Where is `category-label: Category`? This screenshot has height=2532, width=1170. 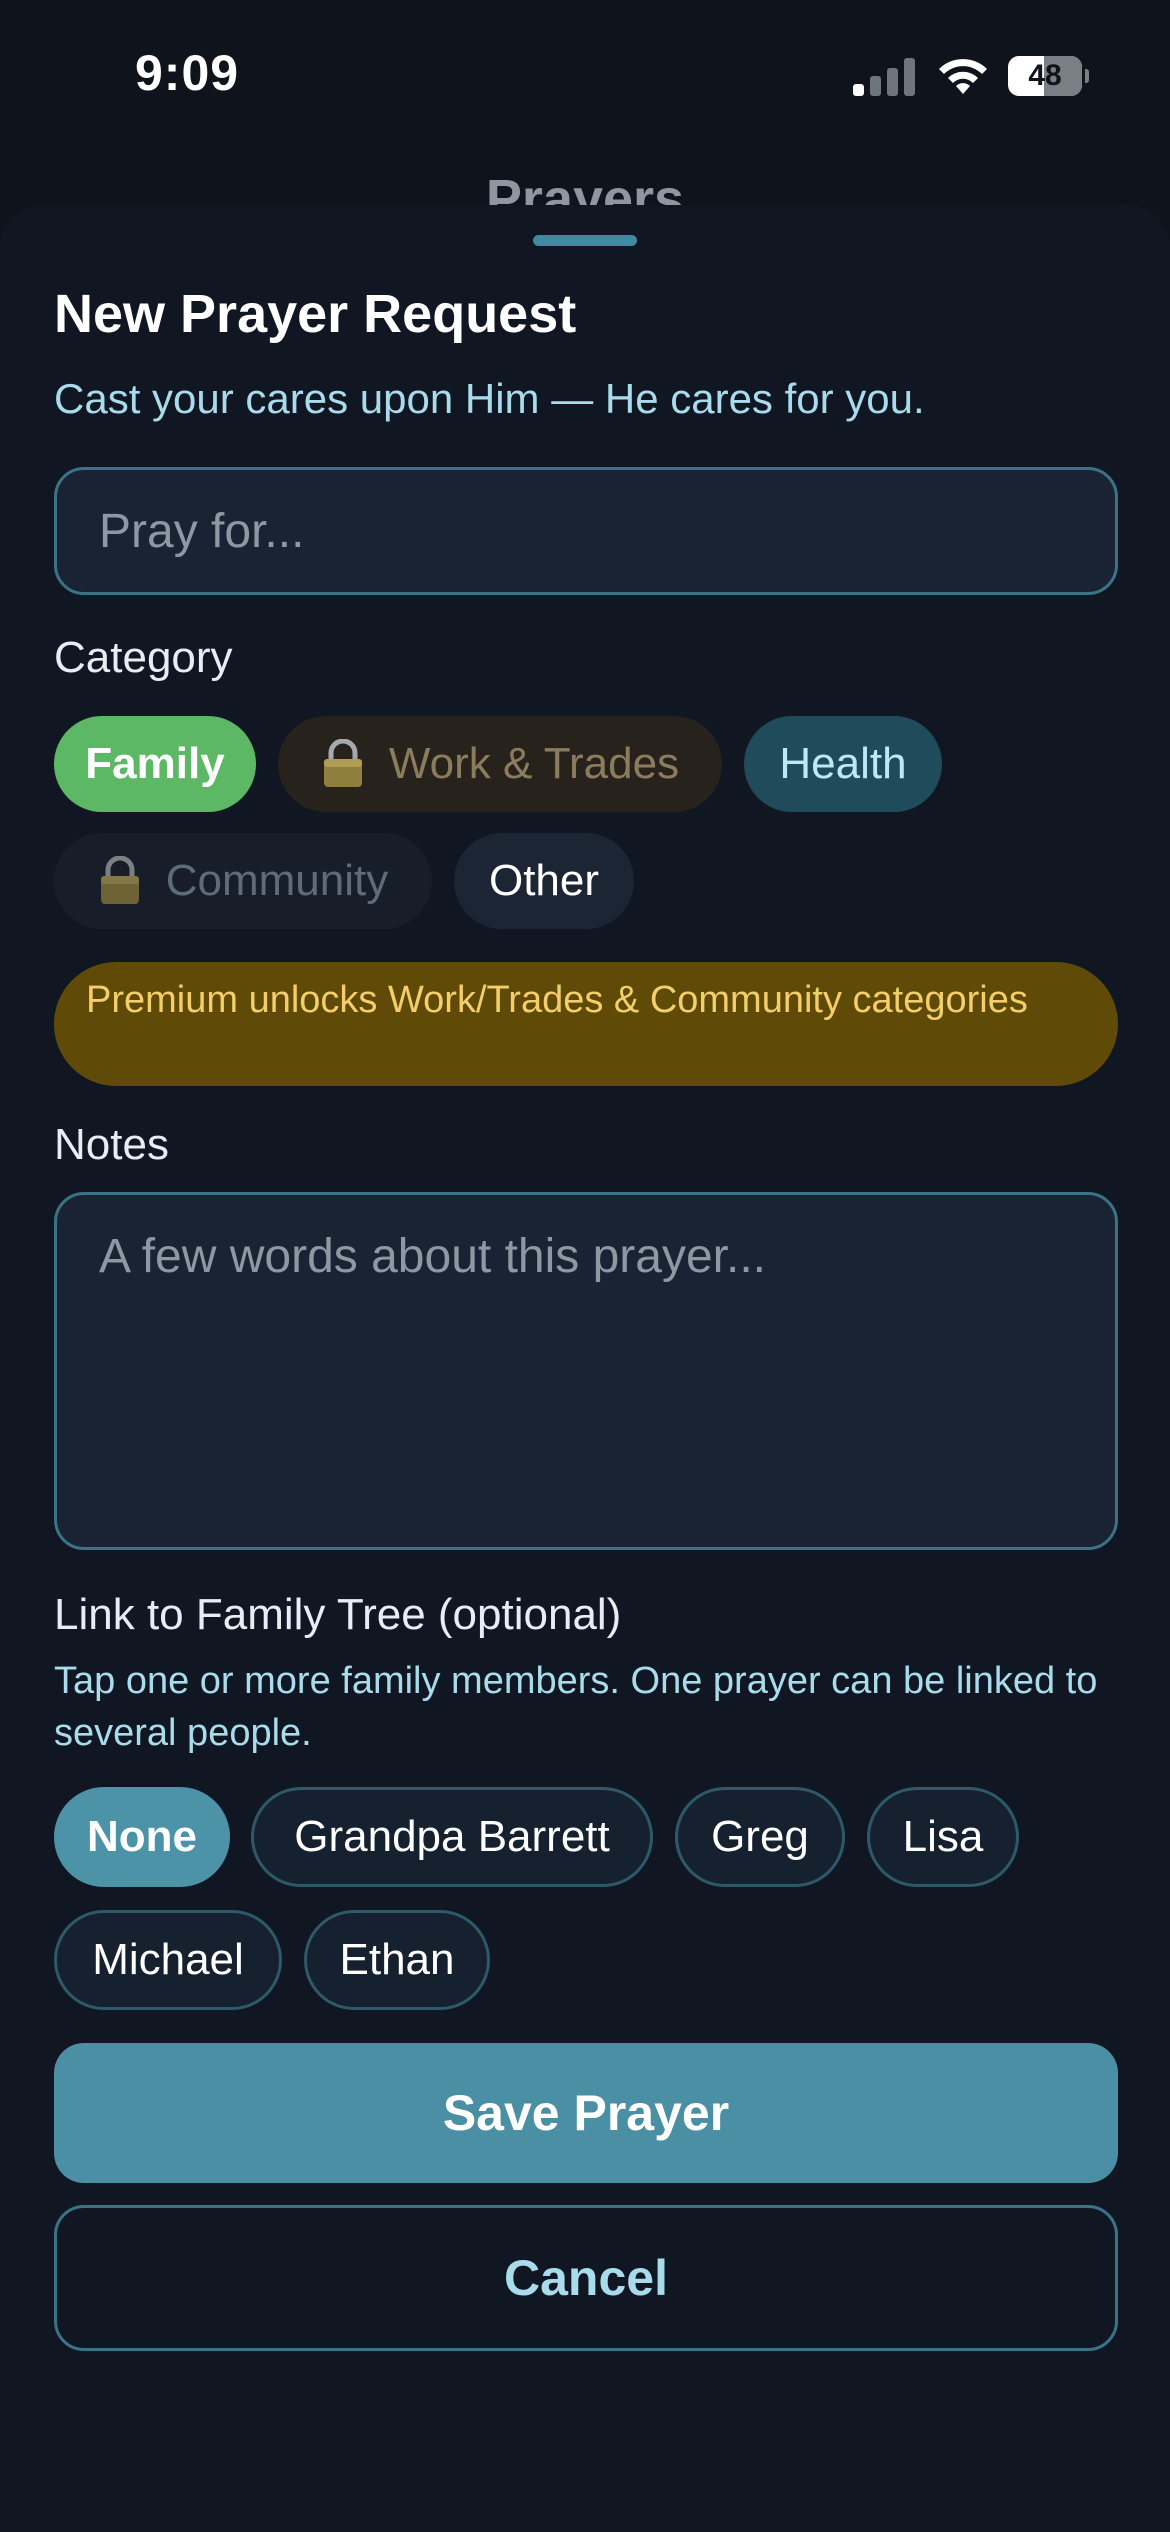 category-label: Category is located at coordinates (143, 657).